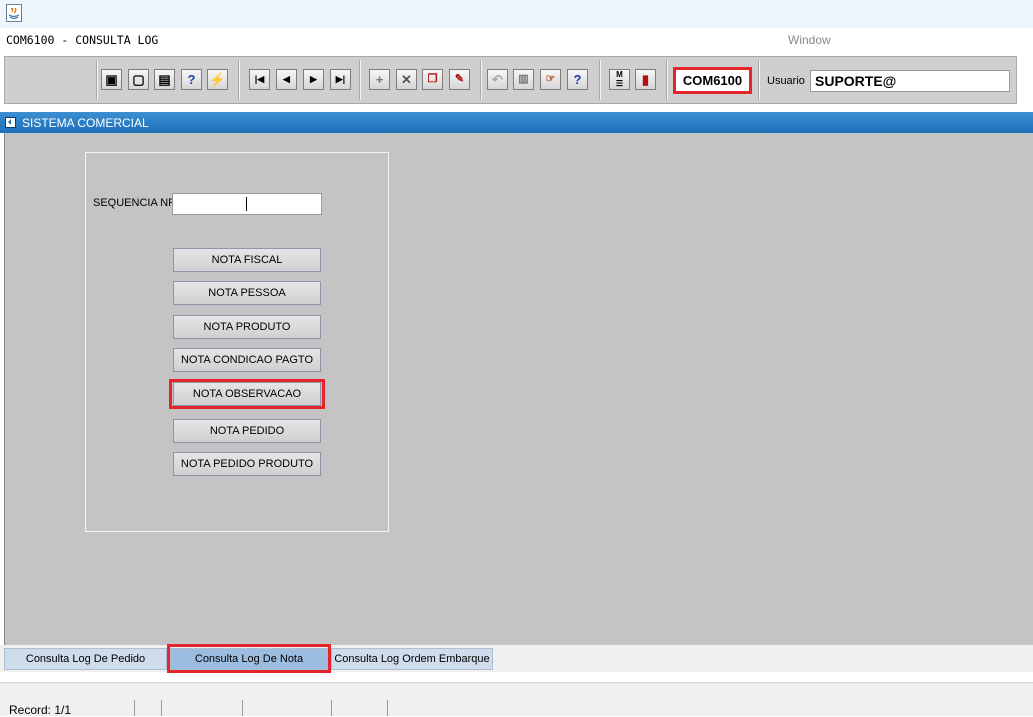 The width and height of the screenshot is (1033, 717). I want to click on status-bar, so click(516, 699).